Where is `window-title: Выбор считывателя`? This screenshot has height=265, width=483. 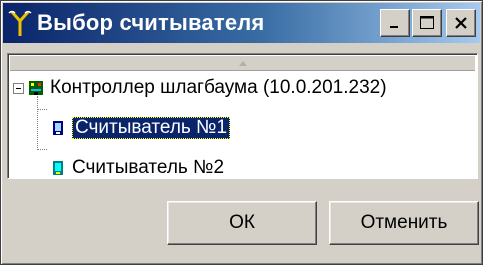 window-title: Выбор считывателя is located at coordinates (151, 22).